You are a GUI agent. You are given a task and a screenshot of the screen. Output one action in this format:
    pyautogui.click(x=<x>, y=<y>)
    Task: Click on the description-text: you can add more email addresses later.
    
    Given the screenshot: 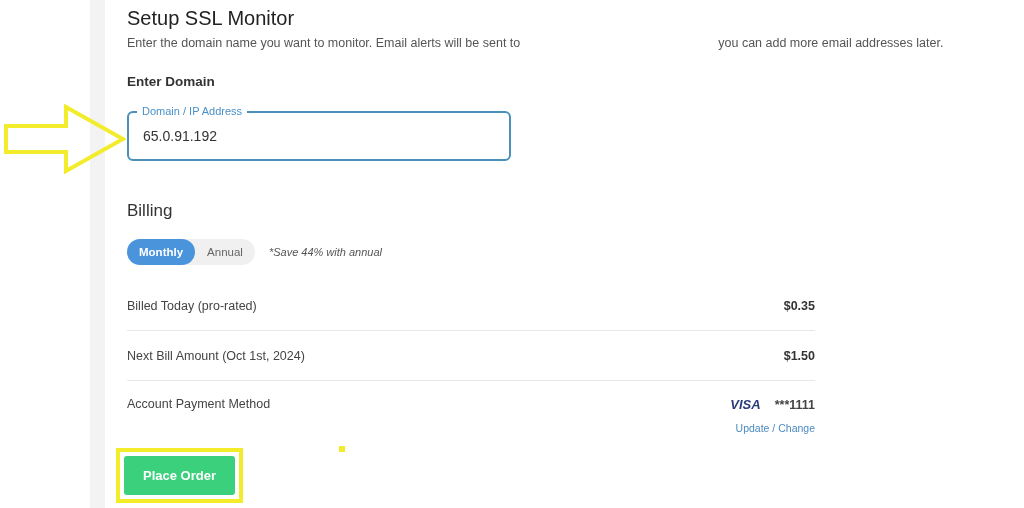 What is the action you would take?
    pyautogui.click(x=831, y=43)
    